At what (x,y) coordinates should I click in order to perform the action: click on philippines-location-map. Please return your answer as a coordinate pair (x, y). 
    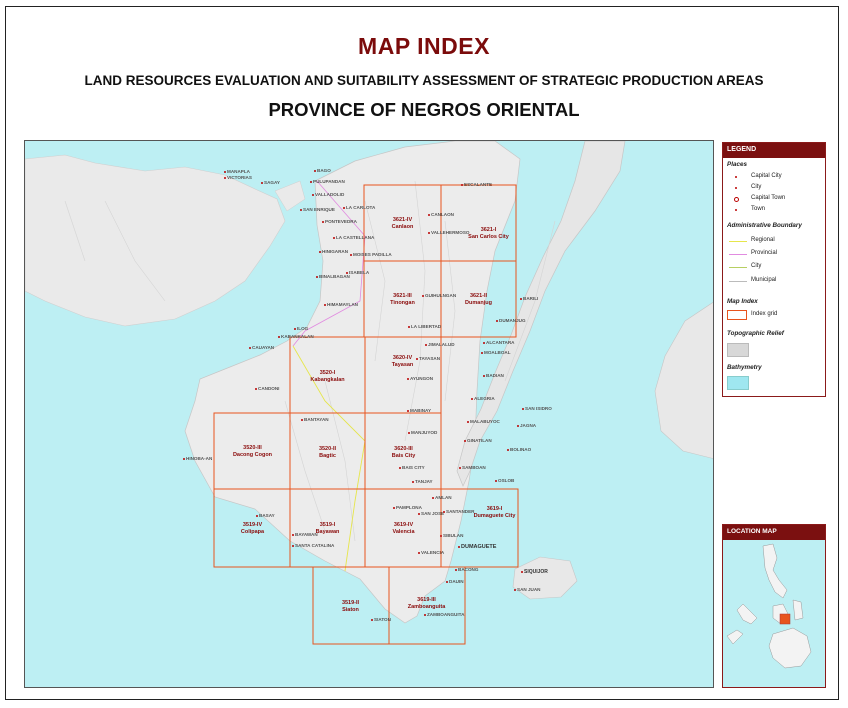
    Looking at the image, I should click on (774, 613).